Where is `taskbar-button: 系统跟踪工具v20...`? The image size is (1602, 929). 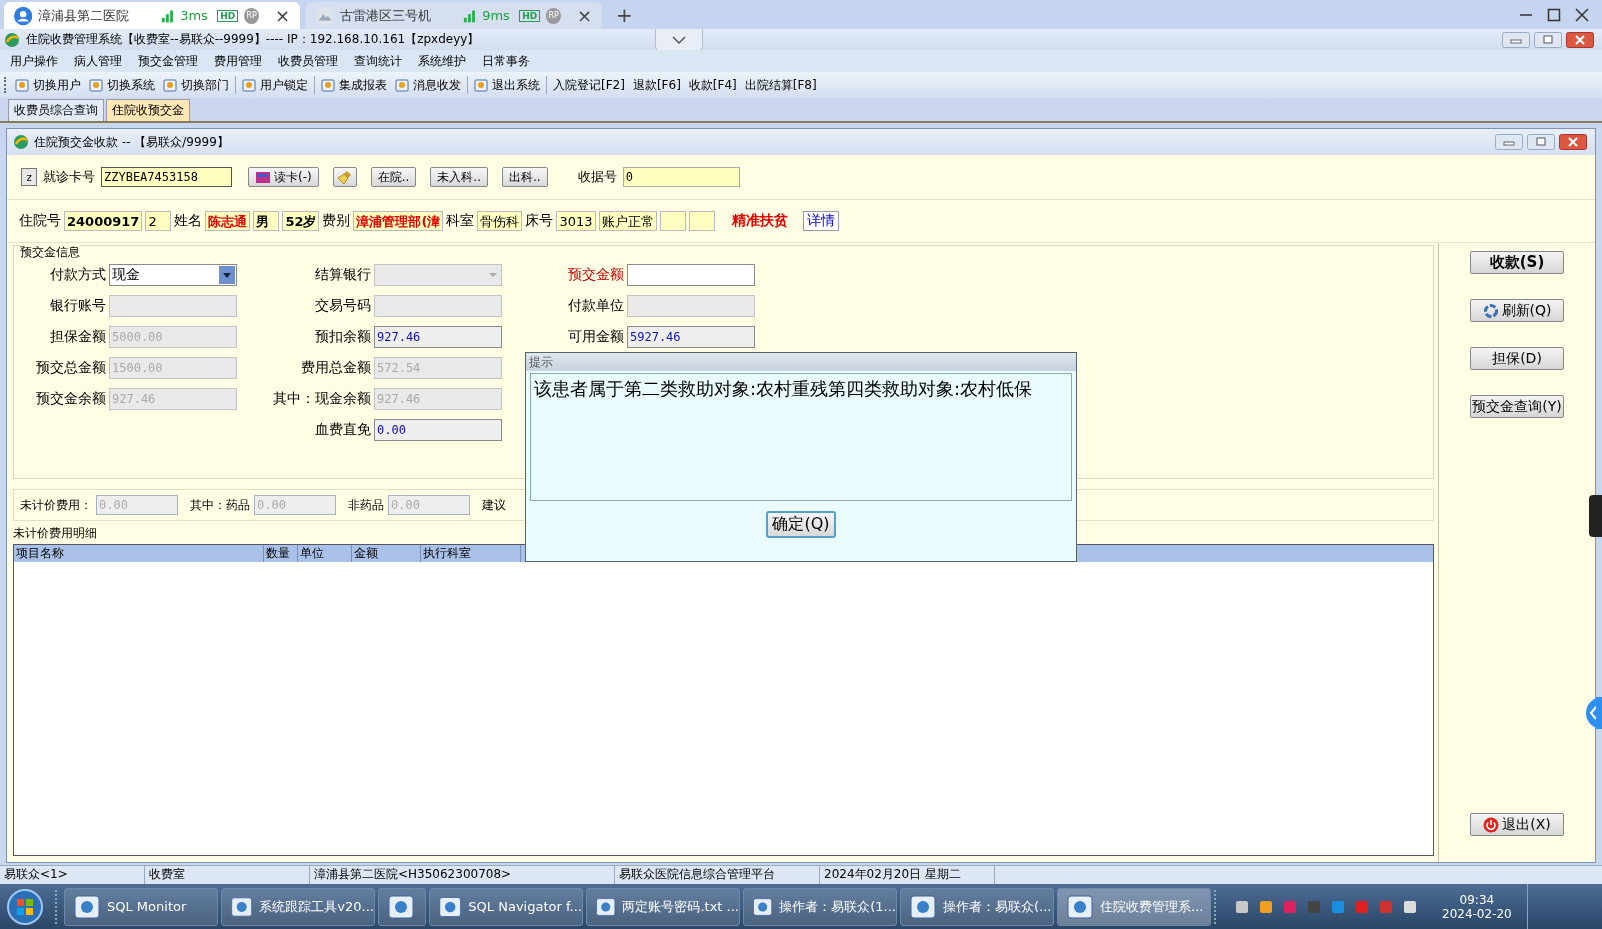
taskbar-button: 系统跟踪工具v20... is located at coordinates (298, 906).